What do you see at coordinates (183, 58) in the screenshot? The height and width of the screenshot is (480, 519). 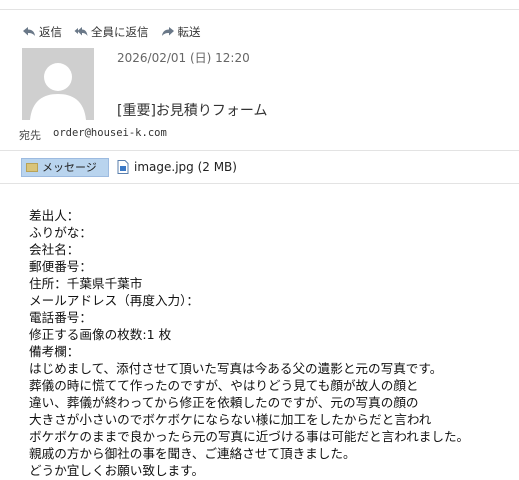 I see `message-date: 2026/02/01 (日) 12:20` at bounding box center [183, 58].